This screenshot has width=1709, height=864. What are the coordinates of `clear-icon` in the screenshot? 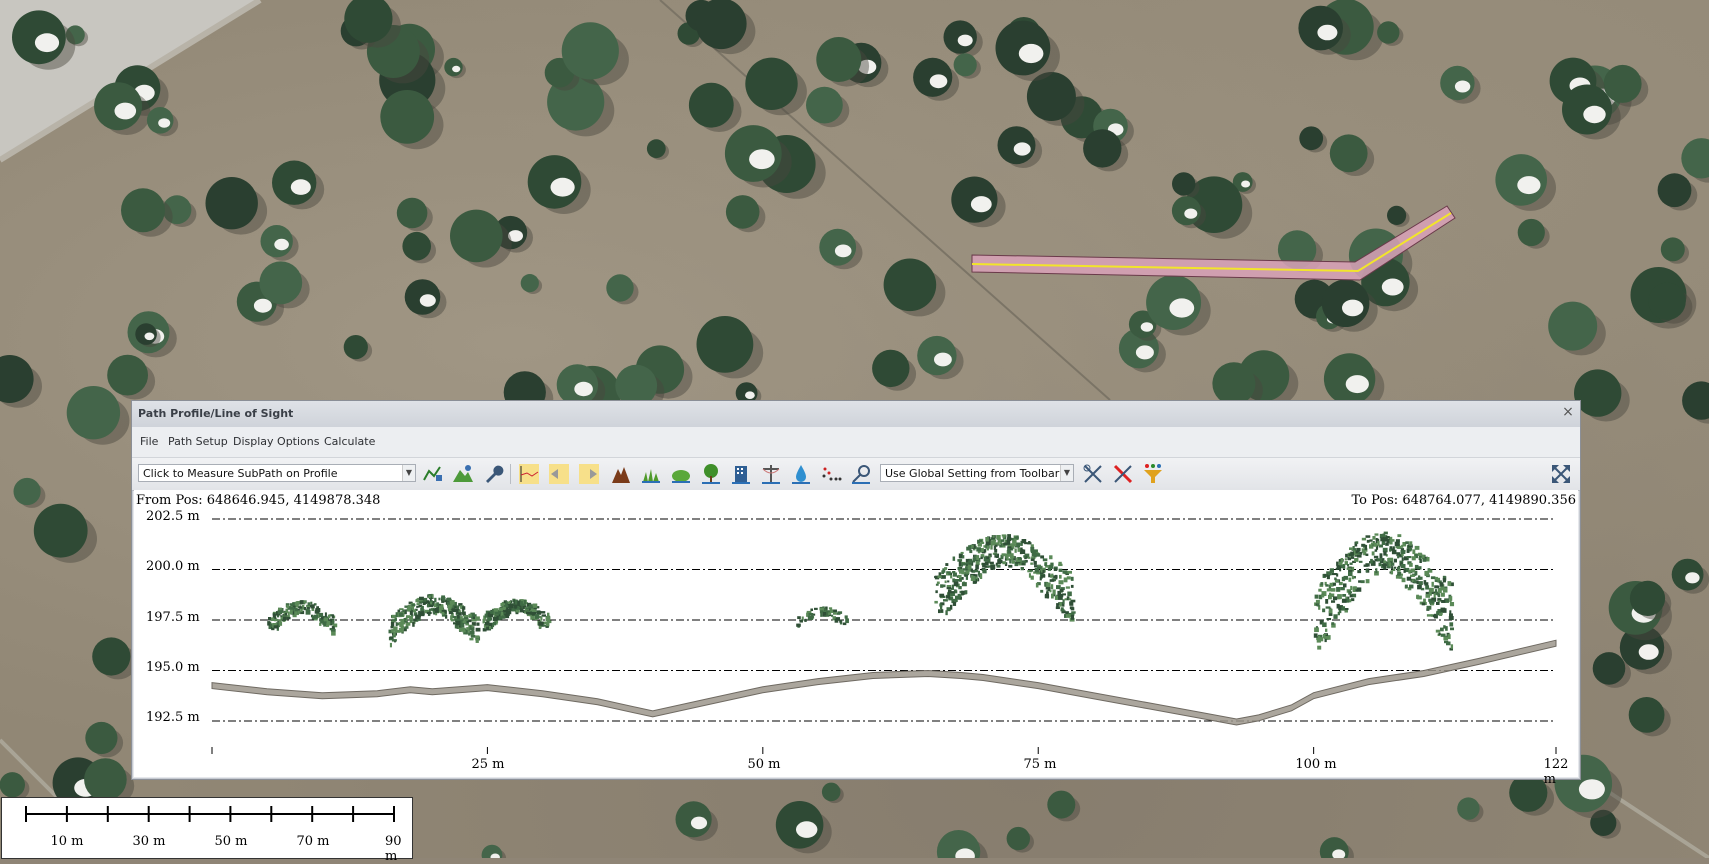 It's located at (1123, 474).